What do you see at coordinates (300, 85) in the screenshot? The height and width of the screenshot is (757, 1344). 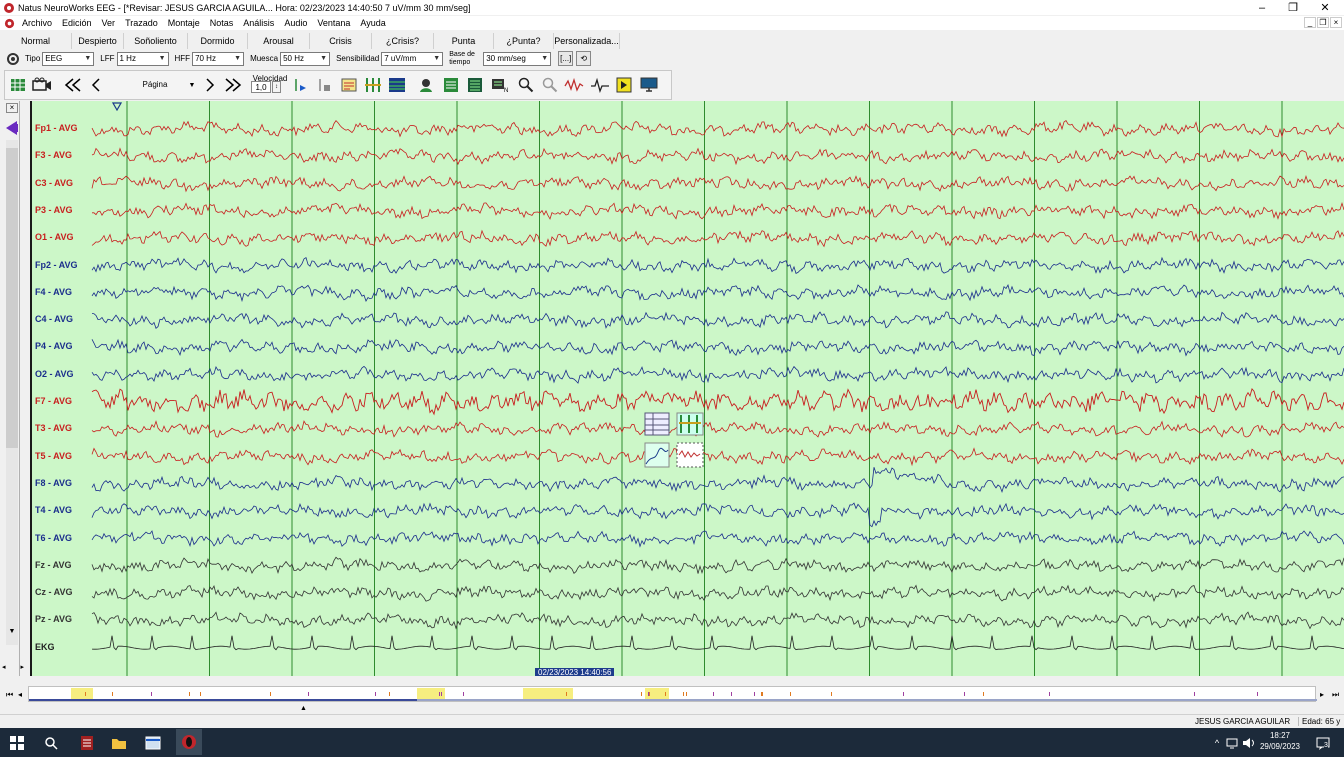 I see `play-marker-icon` at bounding box center [300, 85].